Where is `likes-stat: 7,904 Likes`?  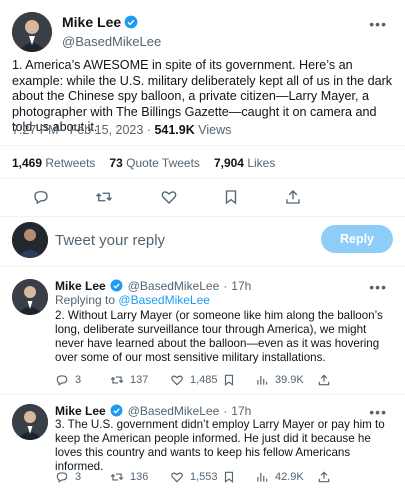 likes-stat: 7,904 Likes is located at coordinates (244, 163).